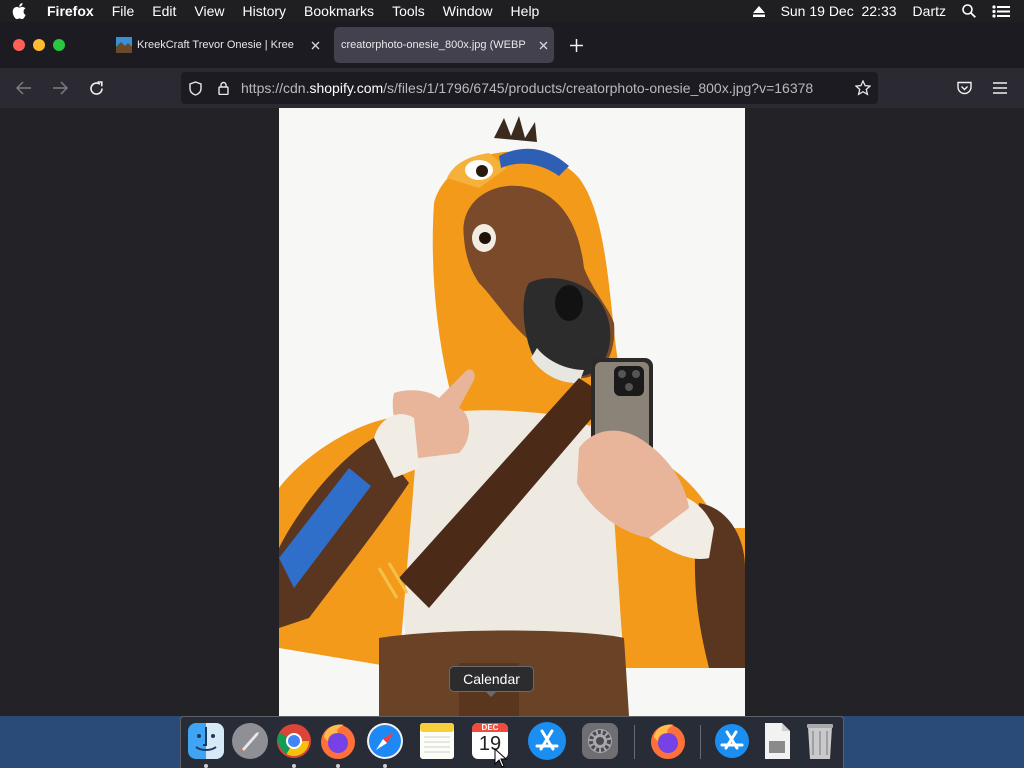  Describe the element at coordinates (777, 741) in the screenshot. I see `preview-document-icon` at that location.